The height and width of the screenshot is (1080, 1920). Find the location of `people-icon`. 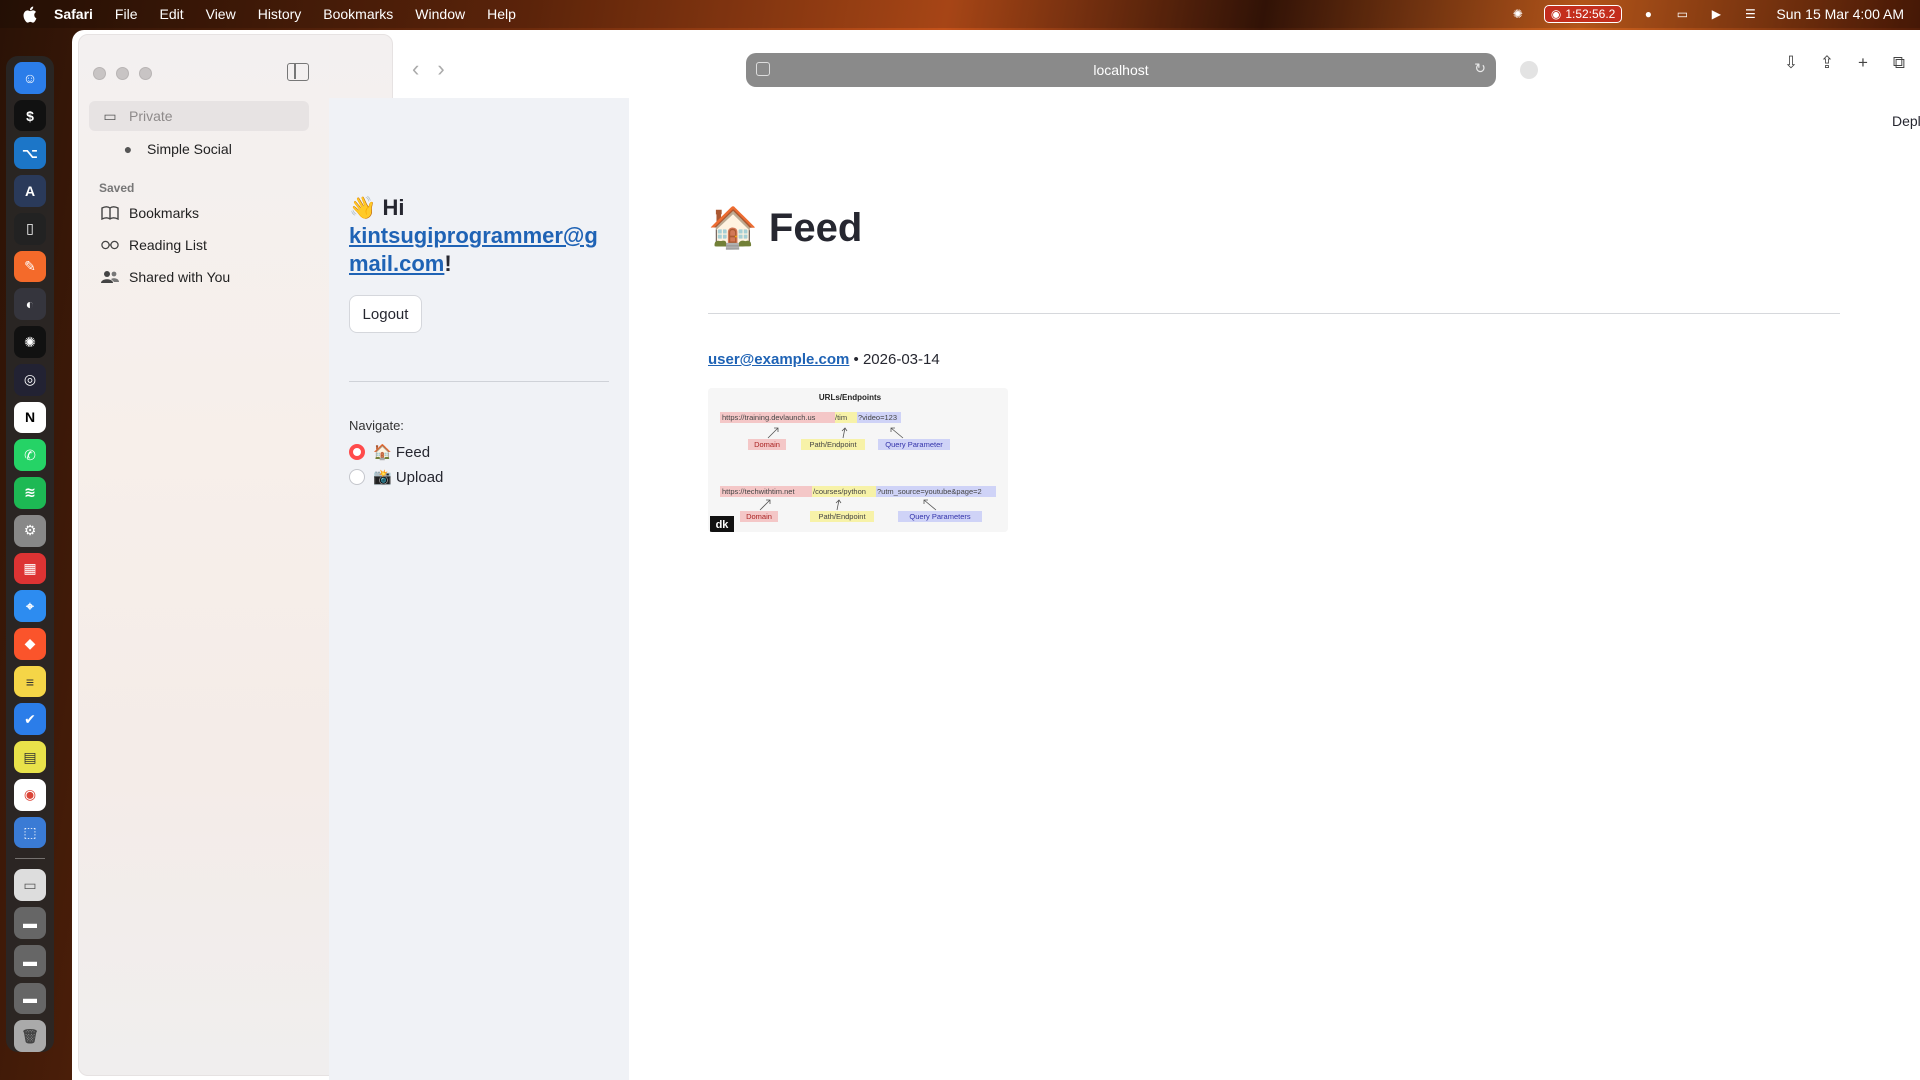

people-icon is located at coordinates (110, 277).